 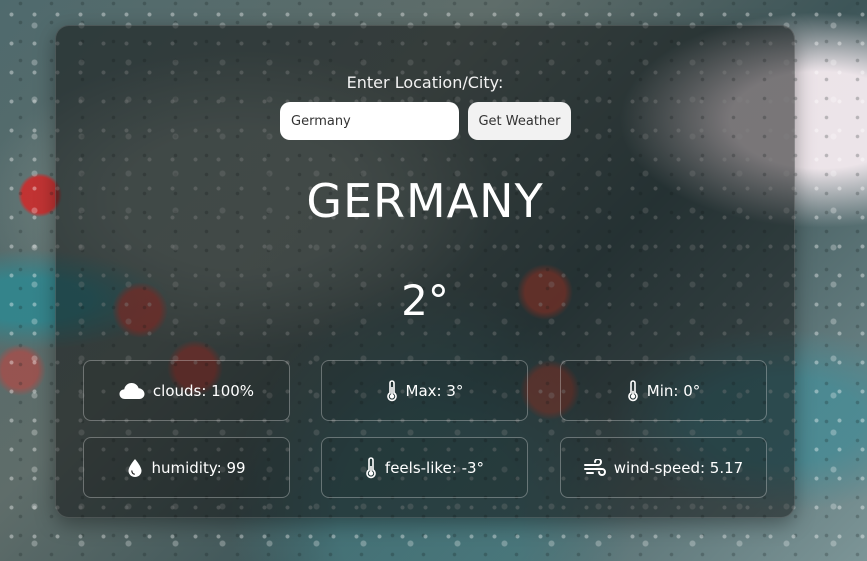 I want to click on humidity-tile: humidity: 99, so click(x=186, y=467).